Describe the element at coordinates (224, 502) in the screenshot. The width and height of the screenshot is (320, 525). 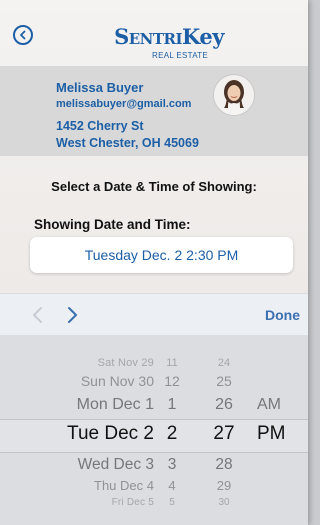
I see `picker-minute-cell: 30` at that location.